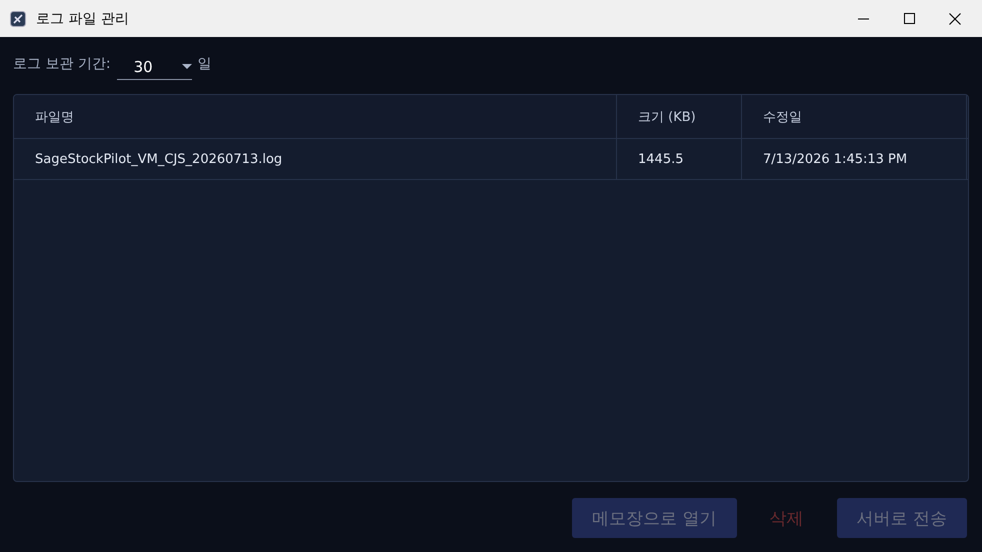 This screenshot has height=552, width=982. What do you see at coordinates (83, 19) in the screenshot?
I see `window-title: 로그 파일 관리` at bounding box center [83, 19].